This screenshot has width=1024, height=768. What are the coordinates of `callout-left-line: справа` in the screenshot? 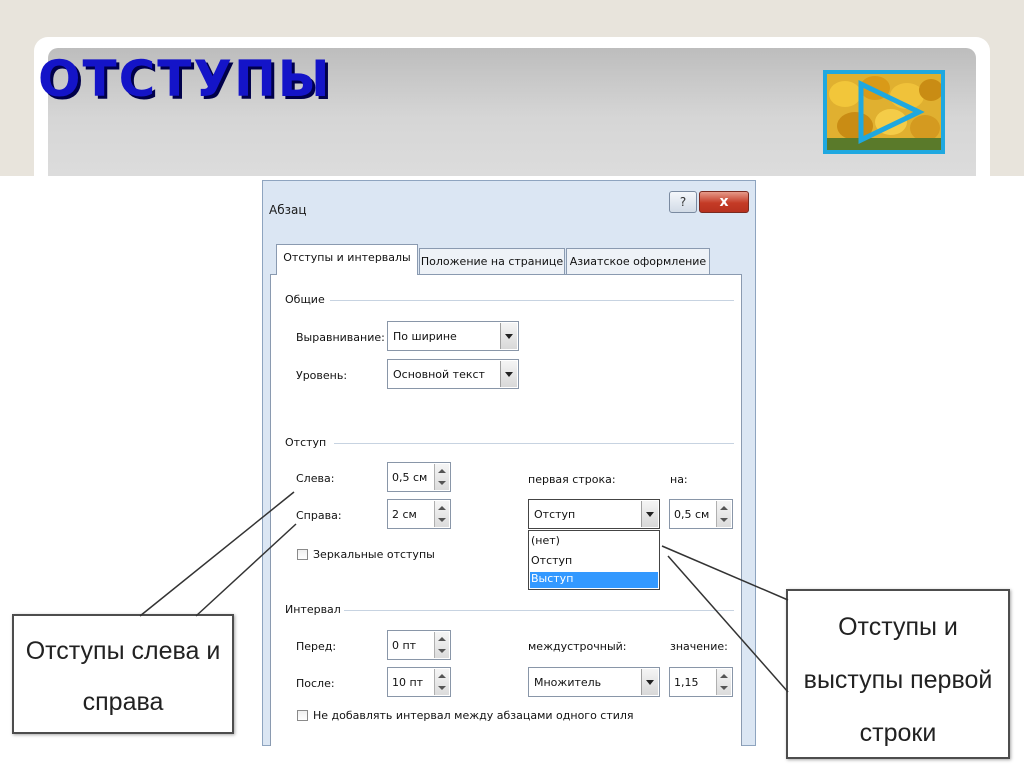 It's located at (123, 702).